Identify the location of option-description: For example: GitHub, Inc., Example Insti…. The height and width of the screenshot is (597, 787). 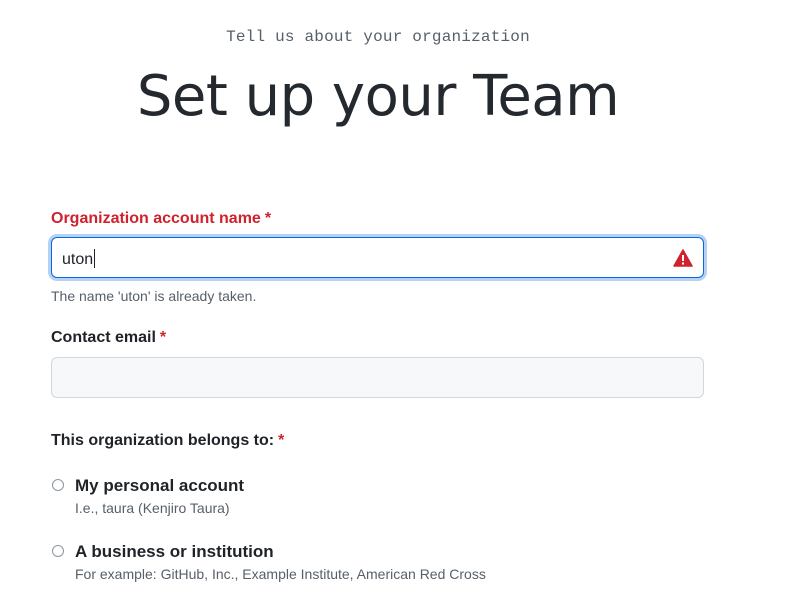
(280, 574).